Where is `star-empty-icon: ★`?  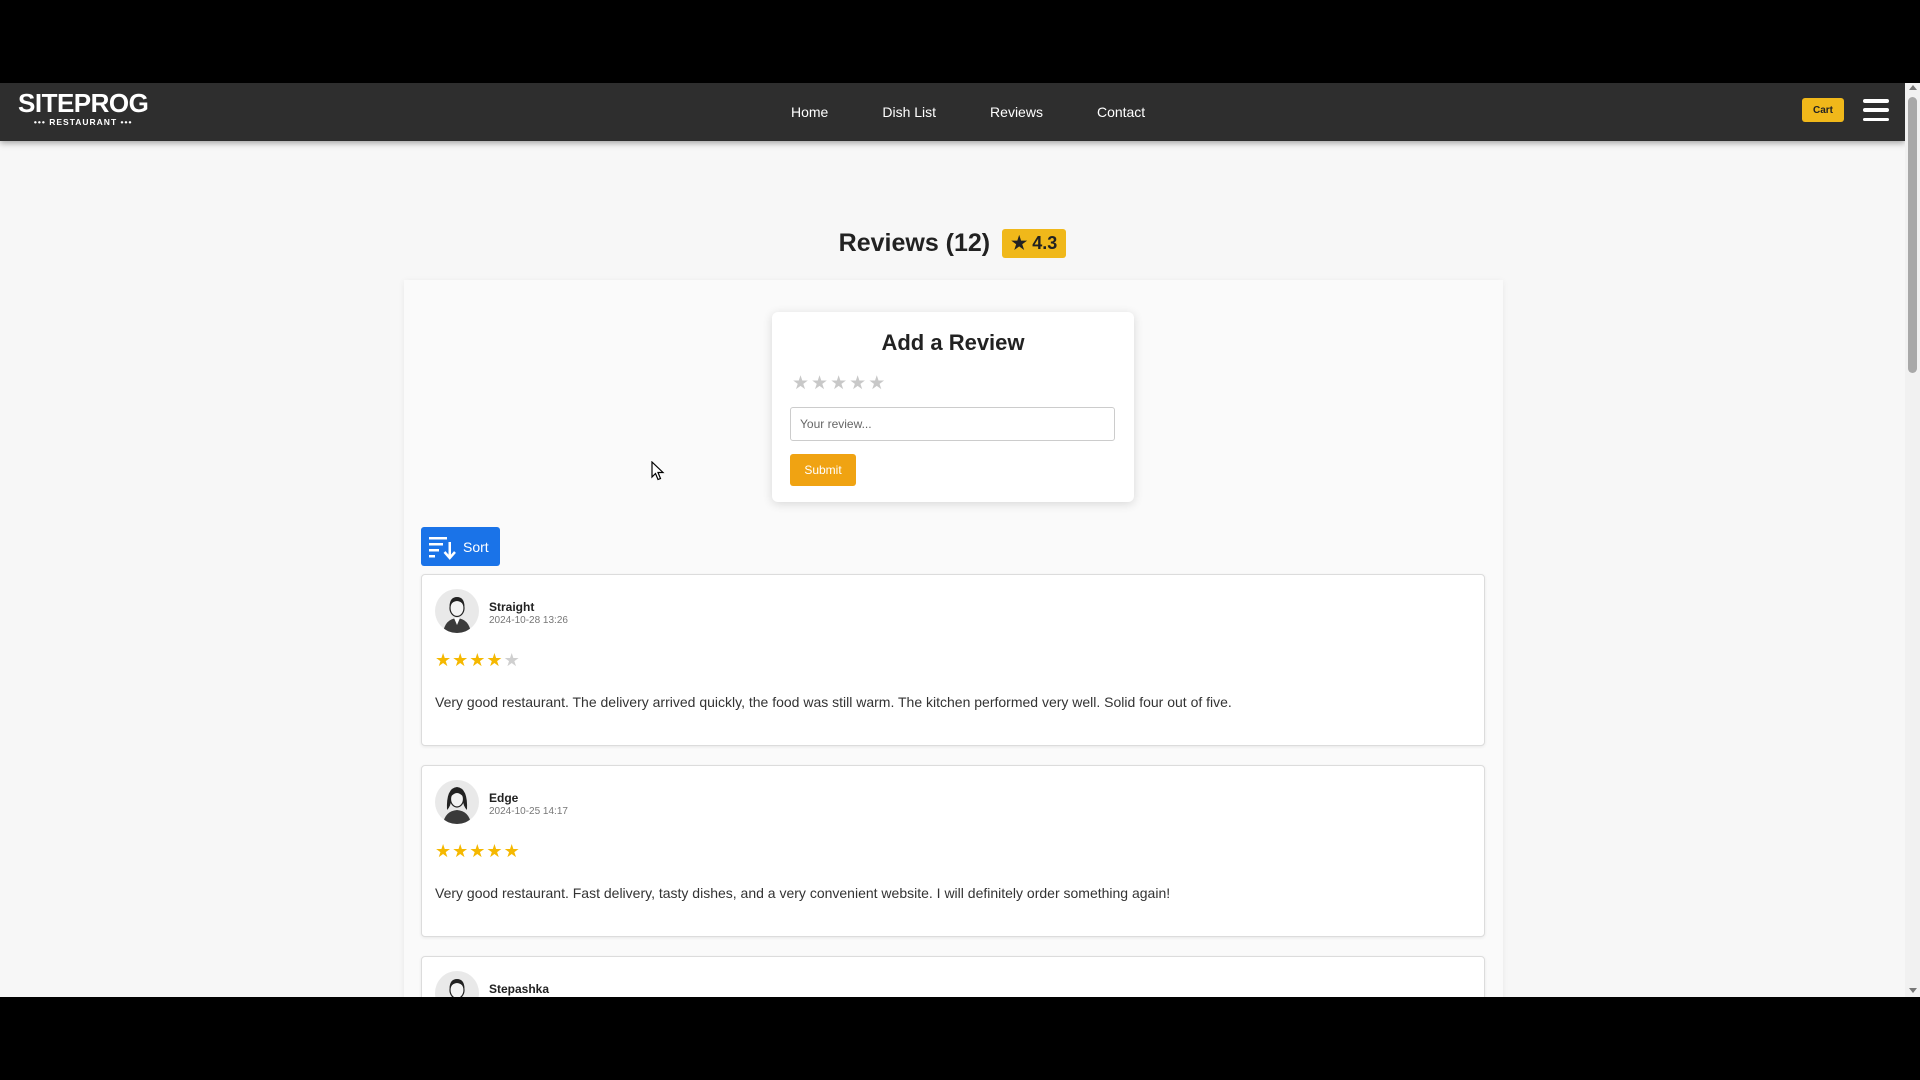
star-empty-icon: ★ is located at coordinates (511, 660).